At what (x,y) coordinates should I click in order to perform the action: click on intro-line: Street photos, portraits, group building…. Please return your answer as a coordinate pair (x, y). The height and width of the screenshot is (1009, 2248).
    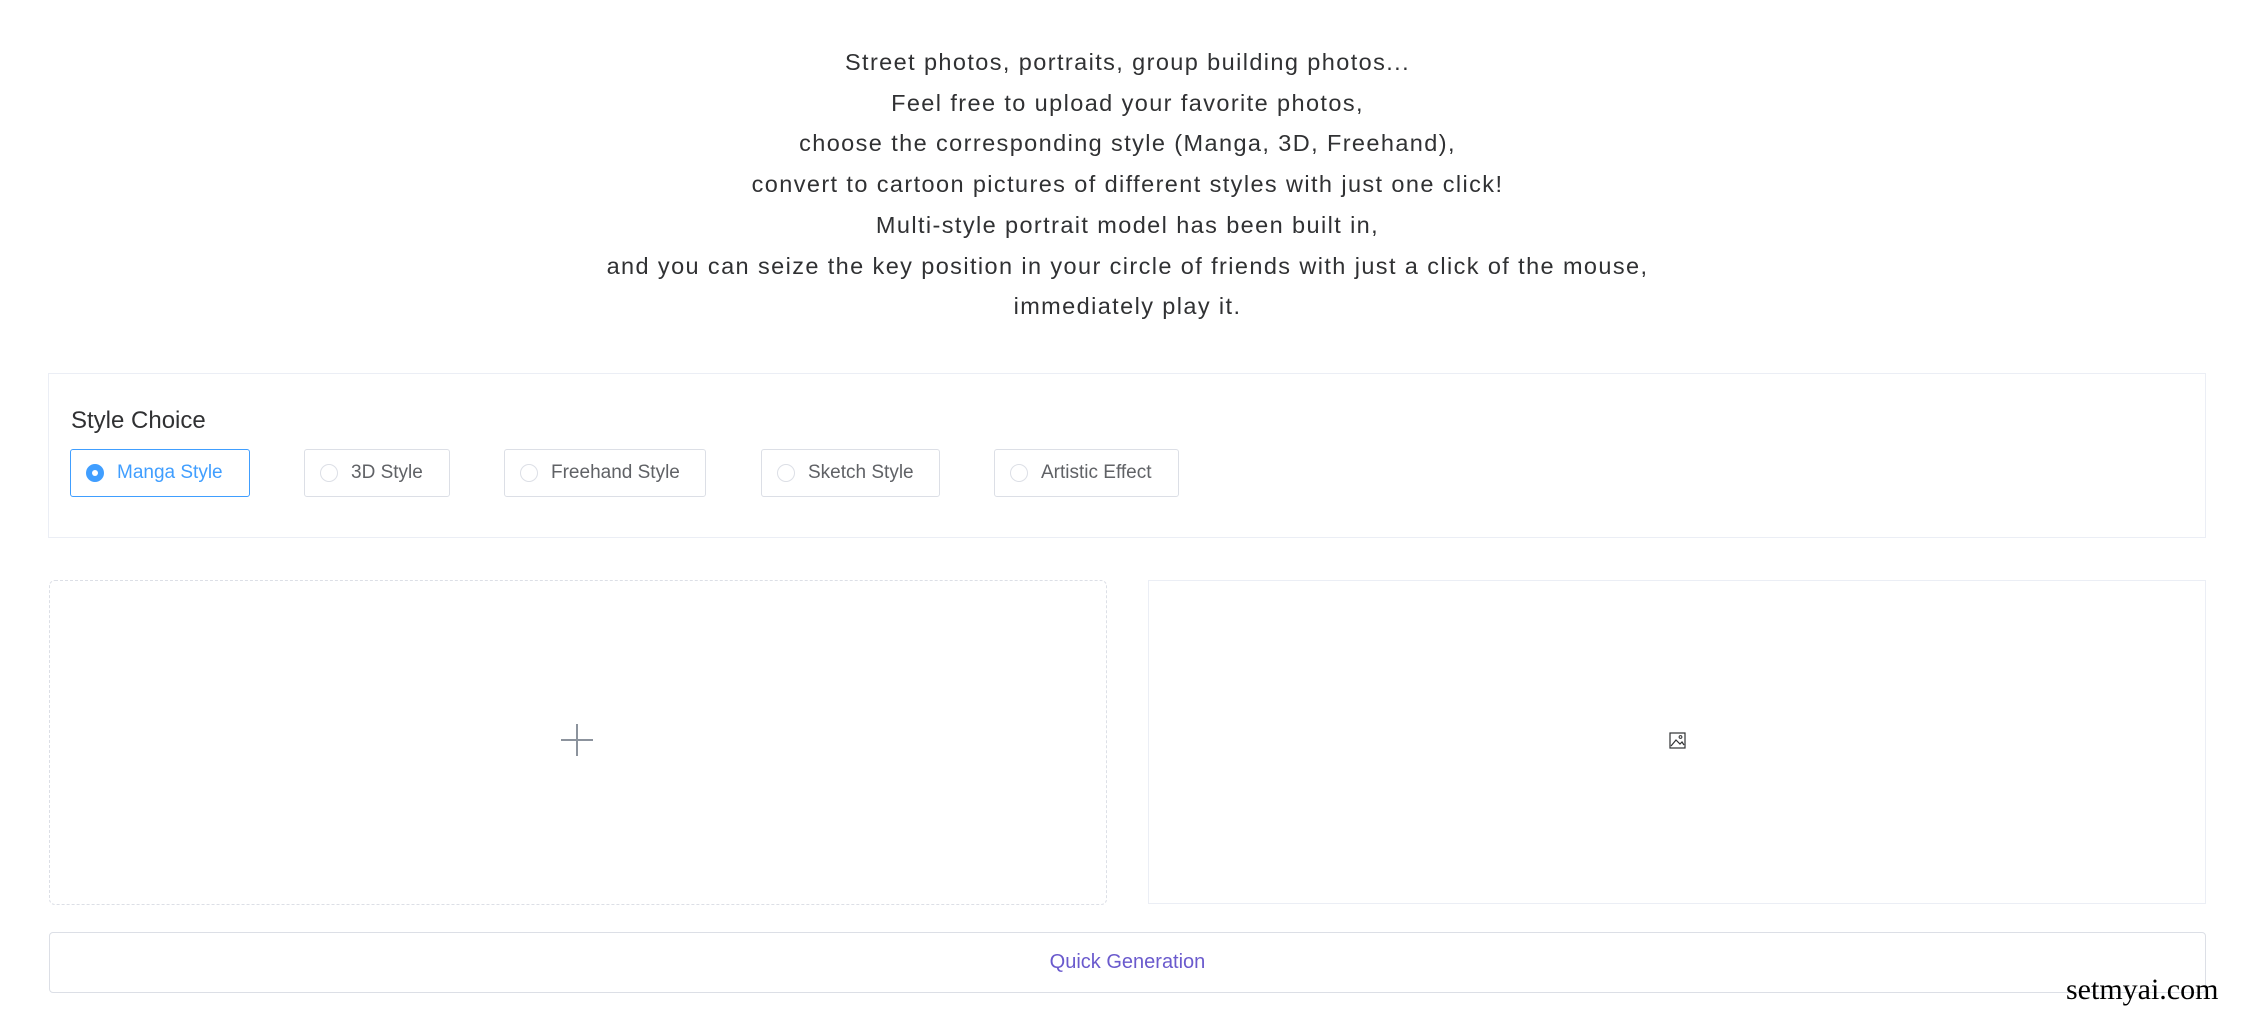
    Looking at the image, I should click on (1127, 62).